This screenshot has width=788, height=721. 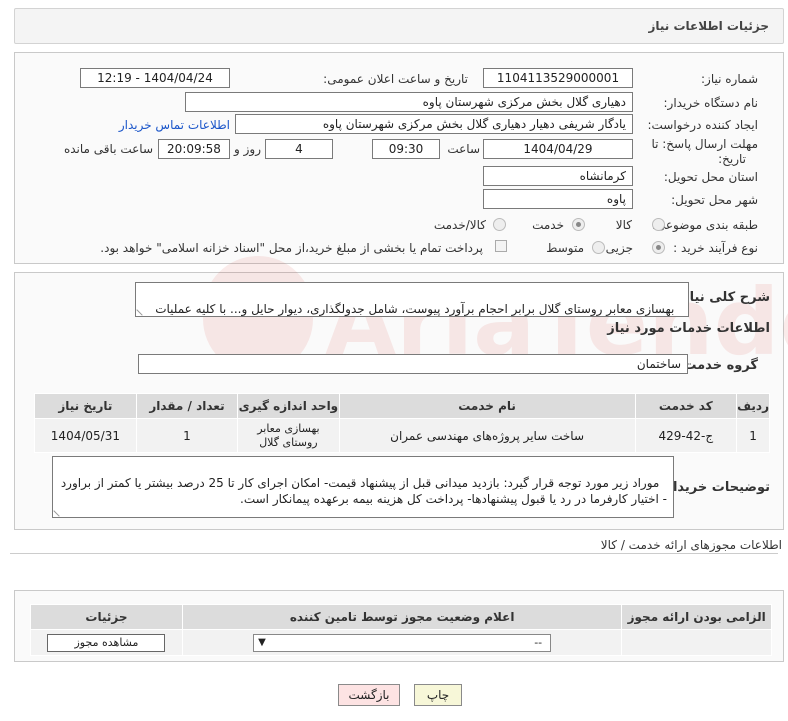 What do you see at coordinates (108, 149) in the screenshot?
I see `remaining-time-label: ساعت باقی مانده` at bounding box center [108, 149].